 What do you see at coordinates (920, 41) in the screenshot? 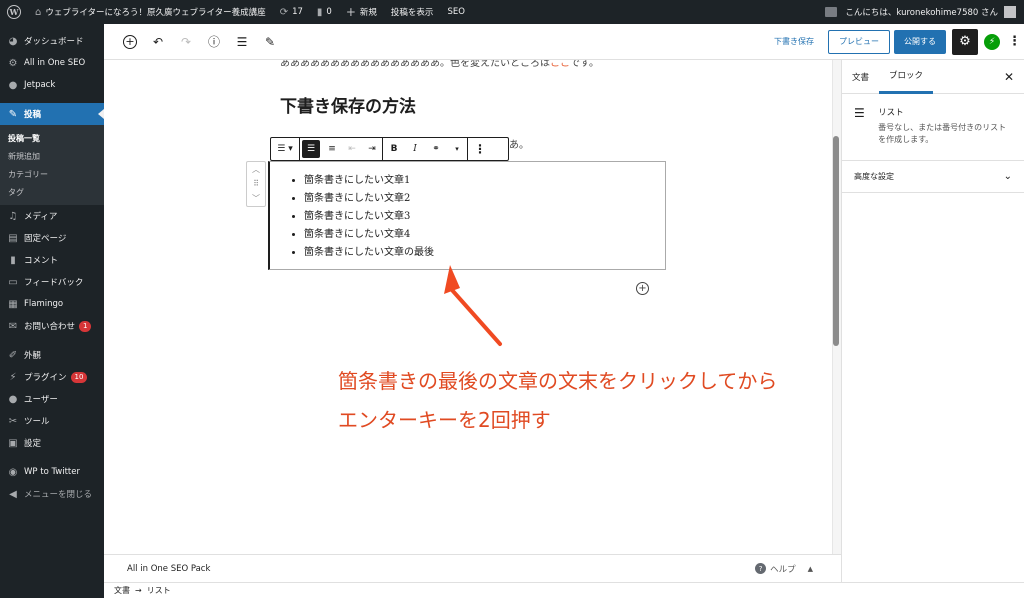
I see `publish-button: 公開する` at bounding box center [920, 41].